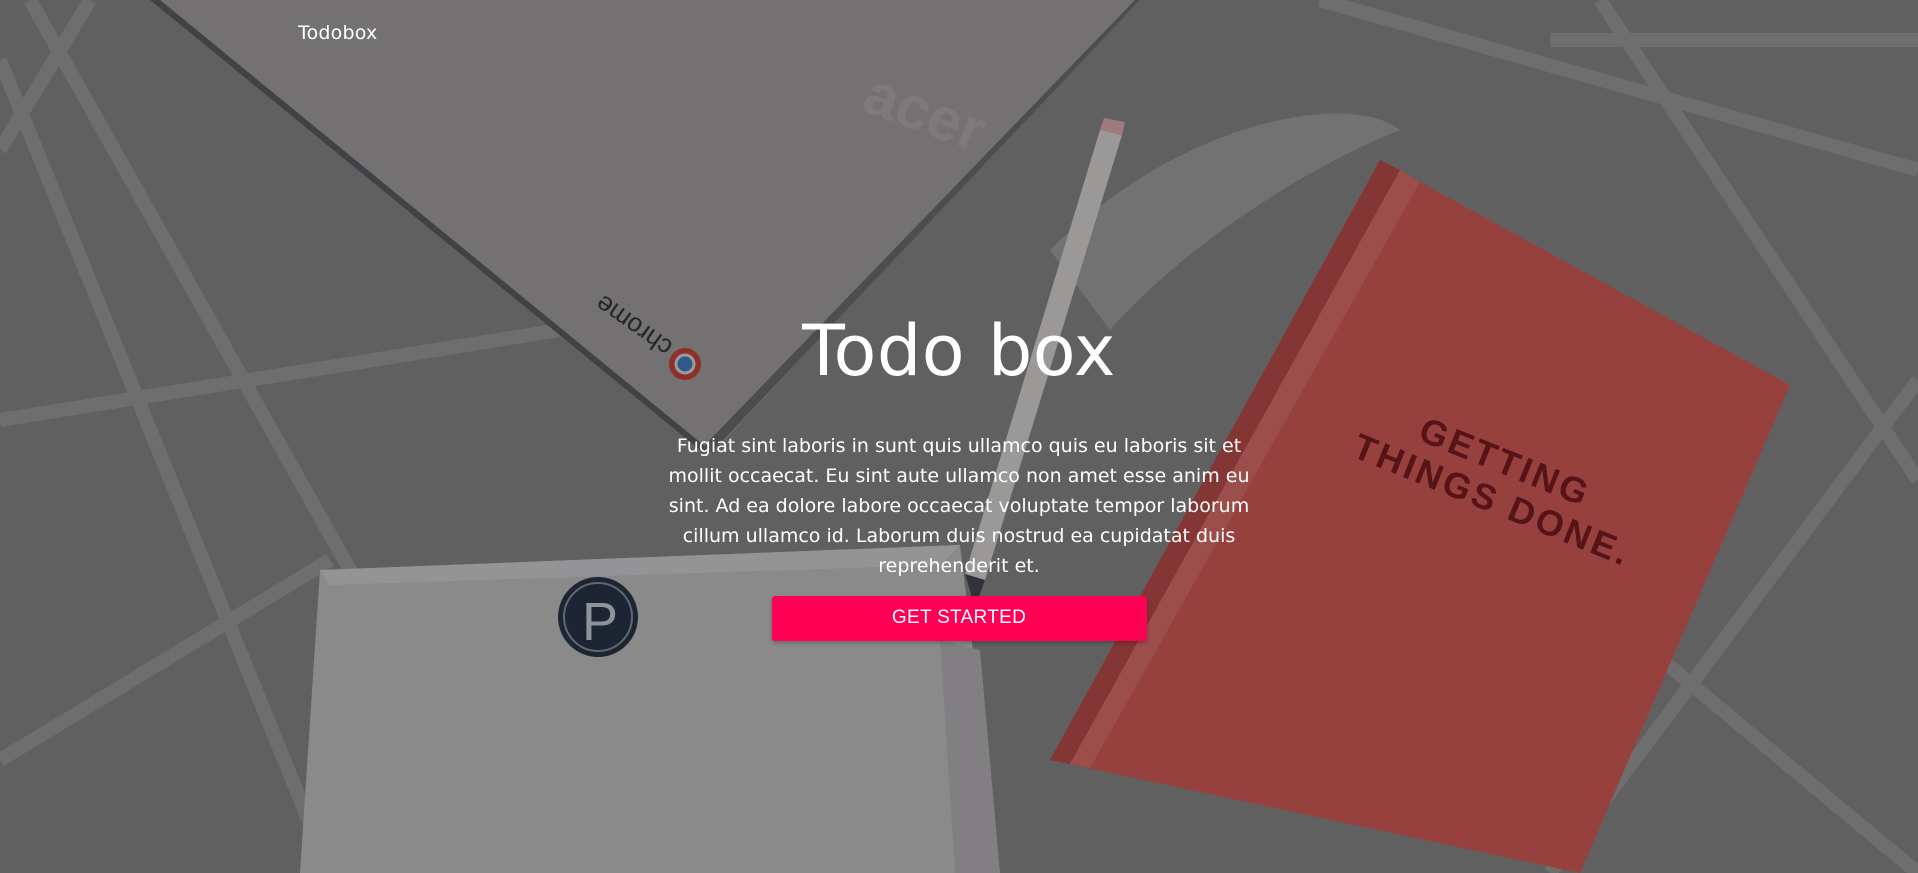  I want to click on get-started-button: GET STARTED, so click(959, 618).